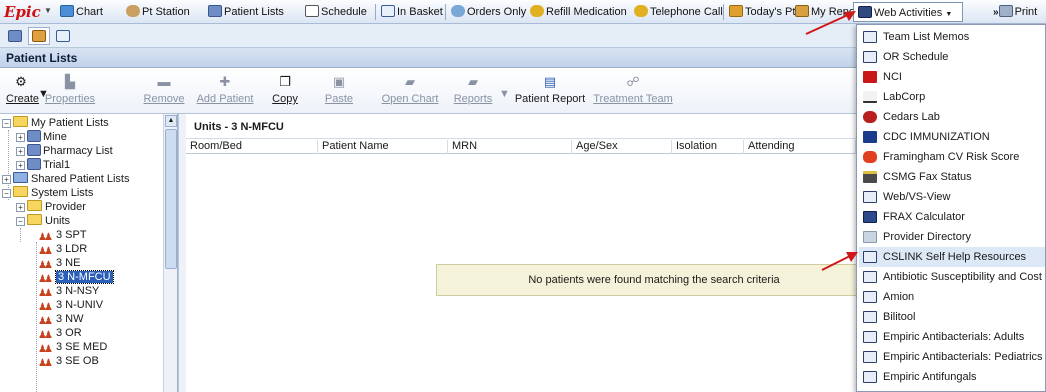 The image size is (1046, 392). I want to click on toolbar-chart: Chart, so click(81, 11).